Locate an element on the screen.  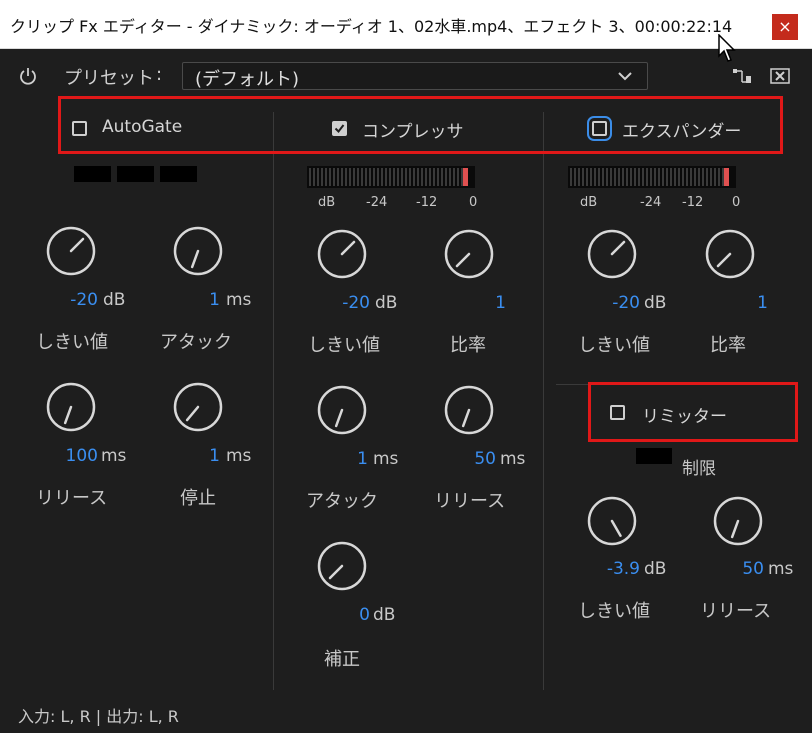
expander-meter-label-db: dB is located at coordinates (589, 202).